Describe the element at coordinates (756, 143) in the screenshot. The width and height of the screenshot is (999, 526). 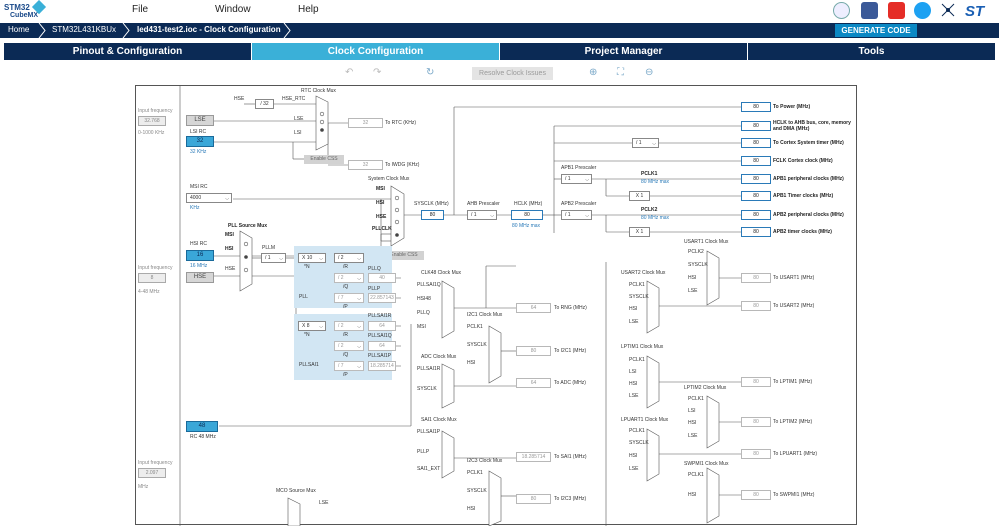
I see `cortex-timer-value: 80` at that location.